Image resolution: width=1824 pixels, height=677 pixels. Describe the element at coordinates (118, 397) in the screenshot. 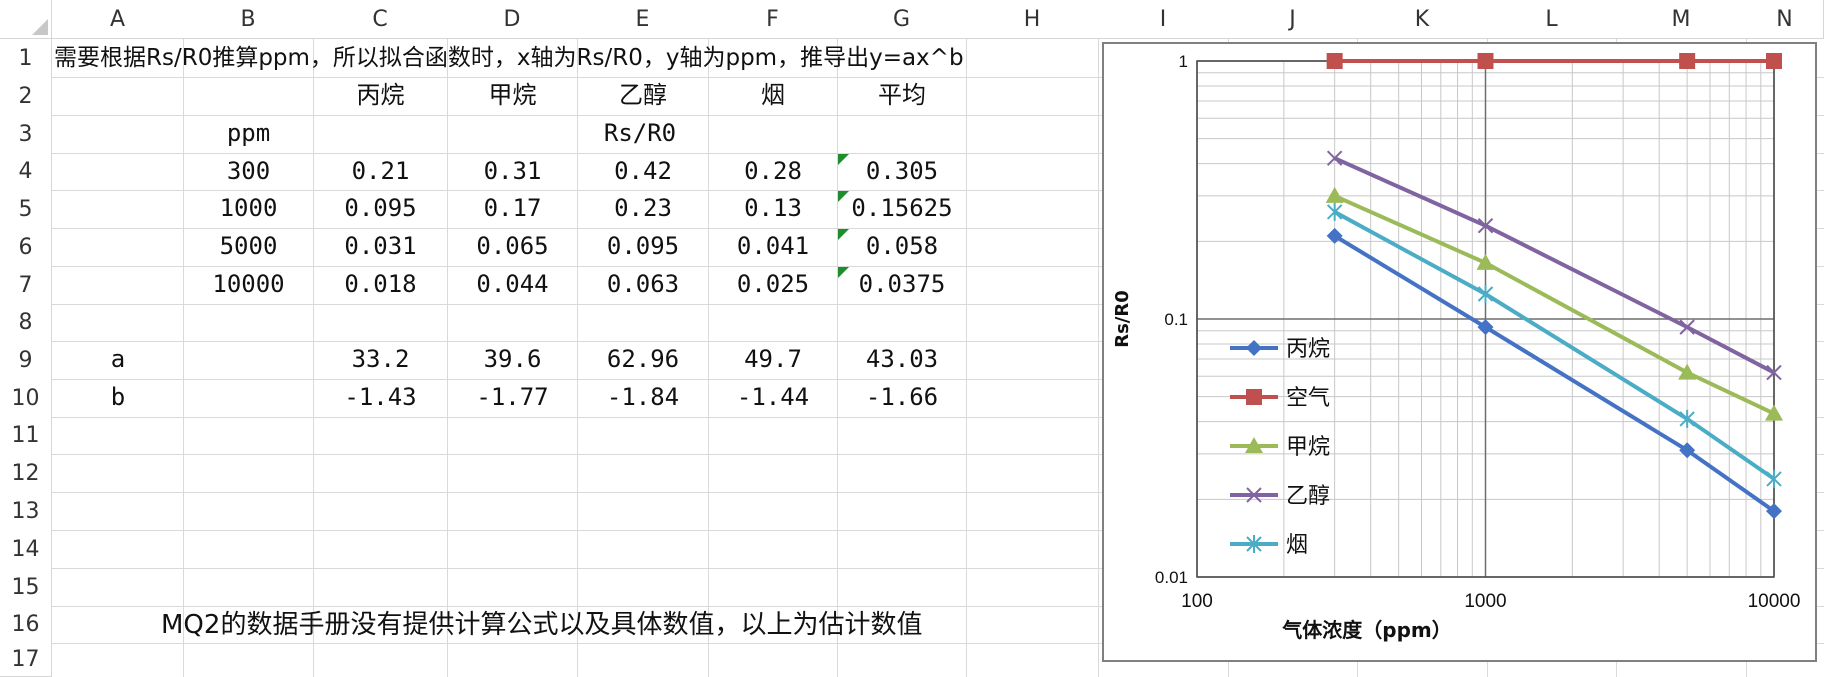

I see `cell-a10: b` at that location.